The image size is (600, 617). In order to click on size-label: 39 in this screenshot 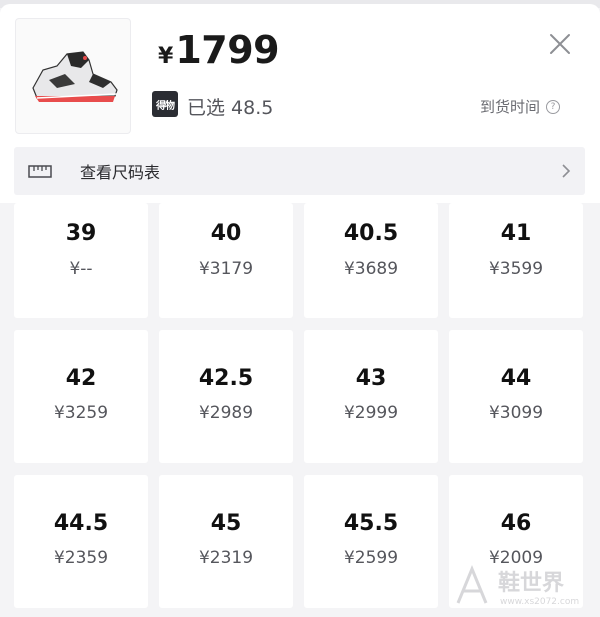, I will do `click(81, 233)`.